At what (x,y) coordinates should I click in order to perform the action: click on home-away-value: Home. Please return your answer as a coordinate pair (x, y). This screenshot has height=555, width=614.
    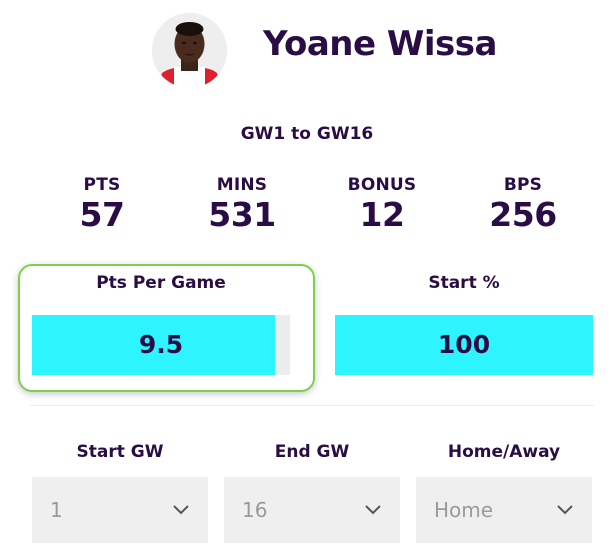
    Looking at the image, I should click on (464, 510).